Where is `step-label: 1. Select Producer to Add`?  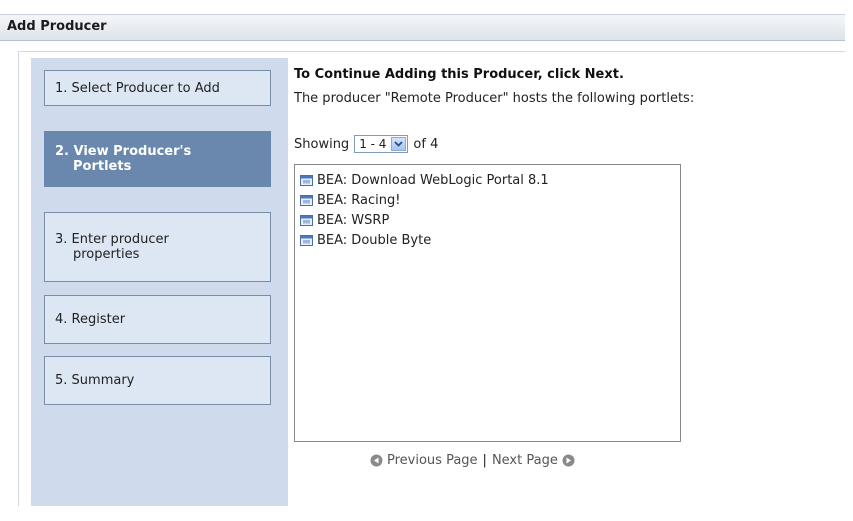
step-label: 1. Select Producer to Add is located at coordinates (137, 88).